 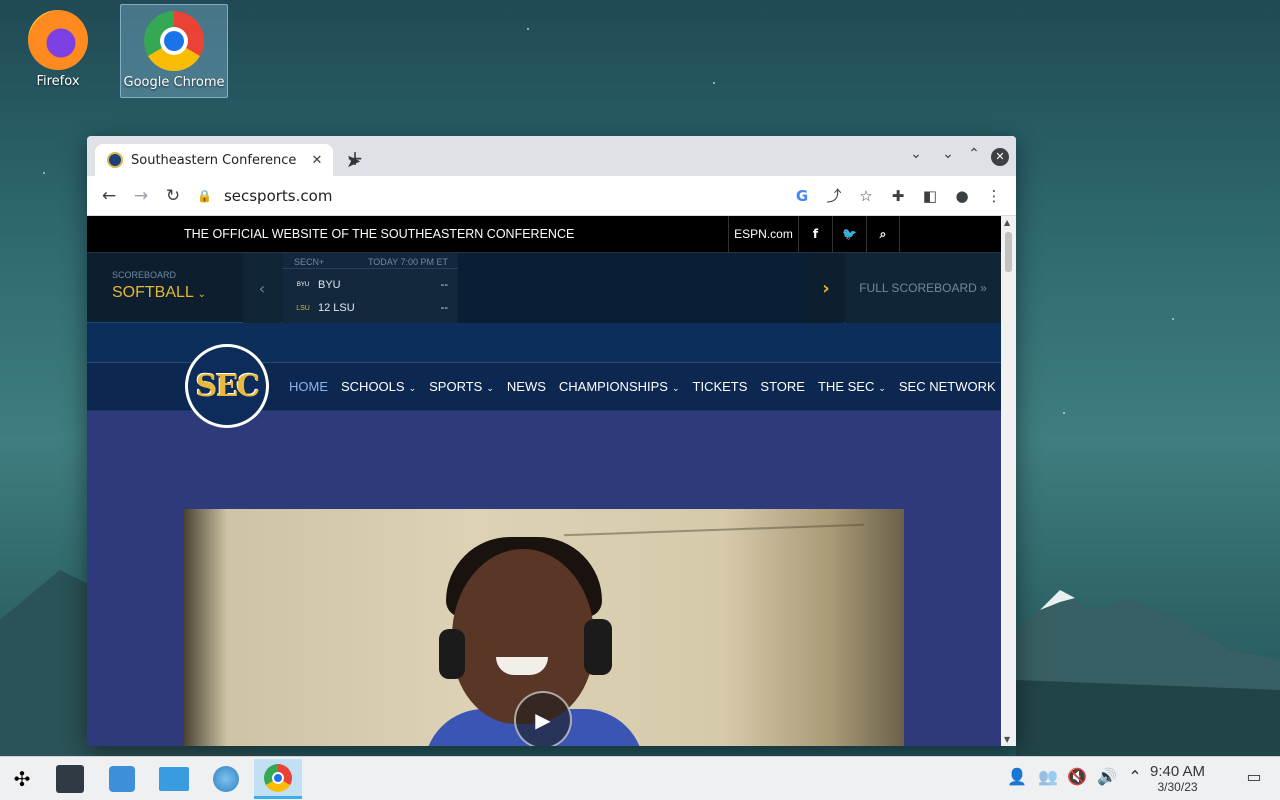 I want to click on team-name: 12 LSU, so click(x=336, y=308).